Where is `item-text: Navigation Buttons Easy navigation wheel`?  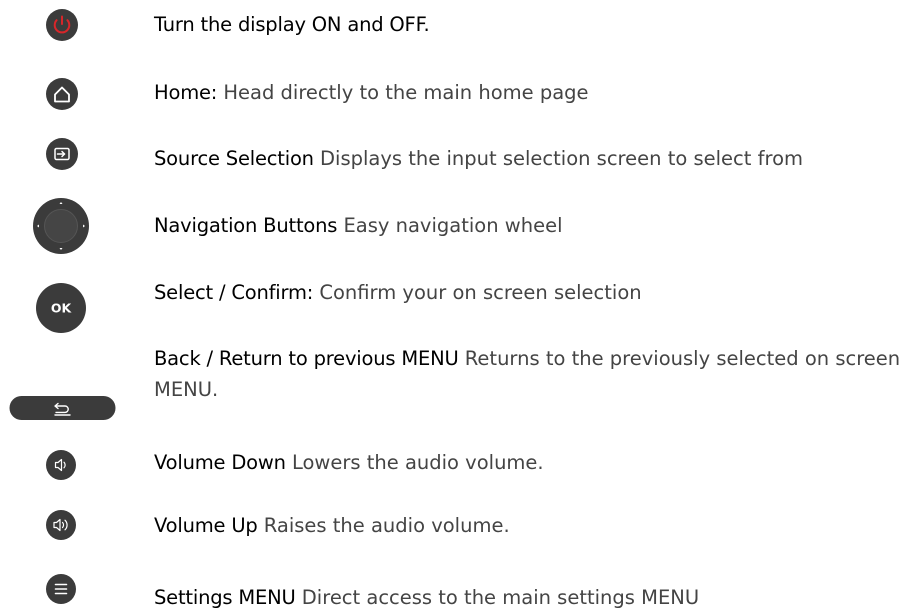
item-text: Navigation Buttons Easy navigation wheel is located at coordinates (358, 225).